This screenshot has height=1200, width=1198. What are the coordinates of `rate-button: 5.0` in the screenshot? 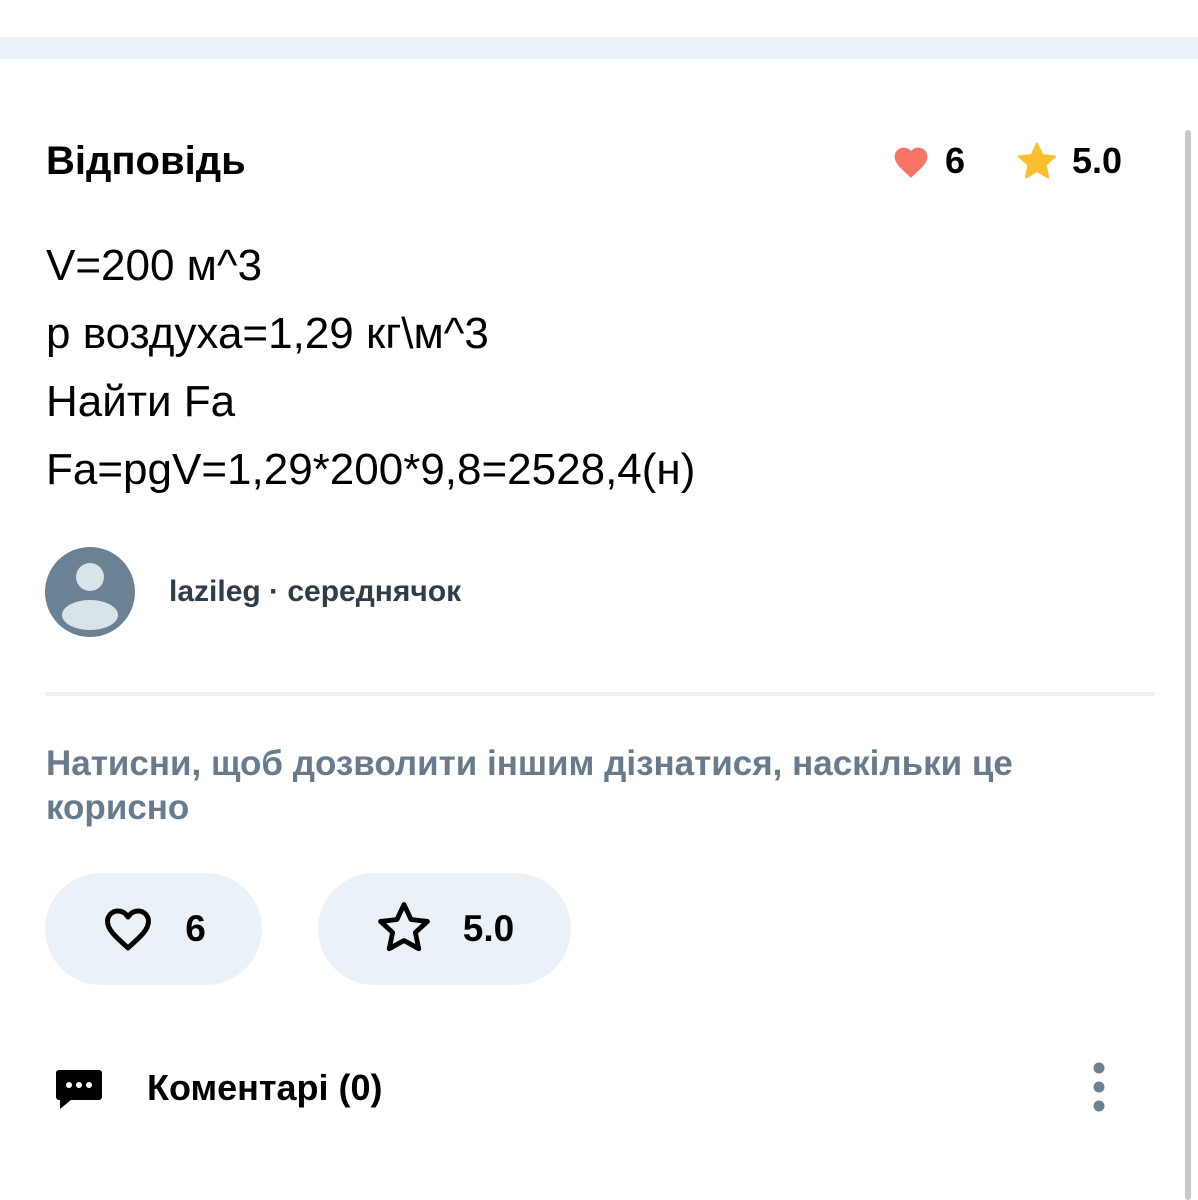 It's located at (444, 929).